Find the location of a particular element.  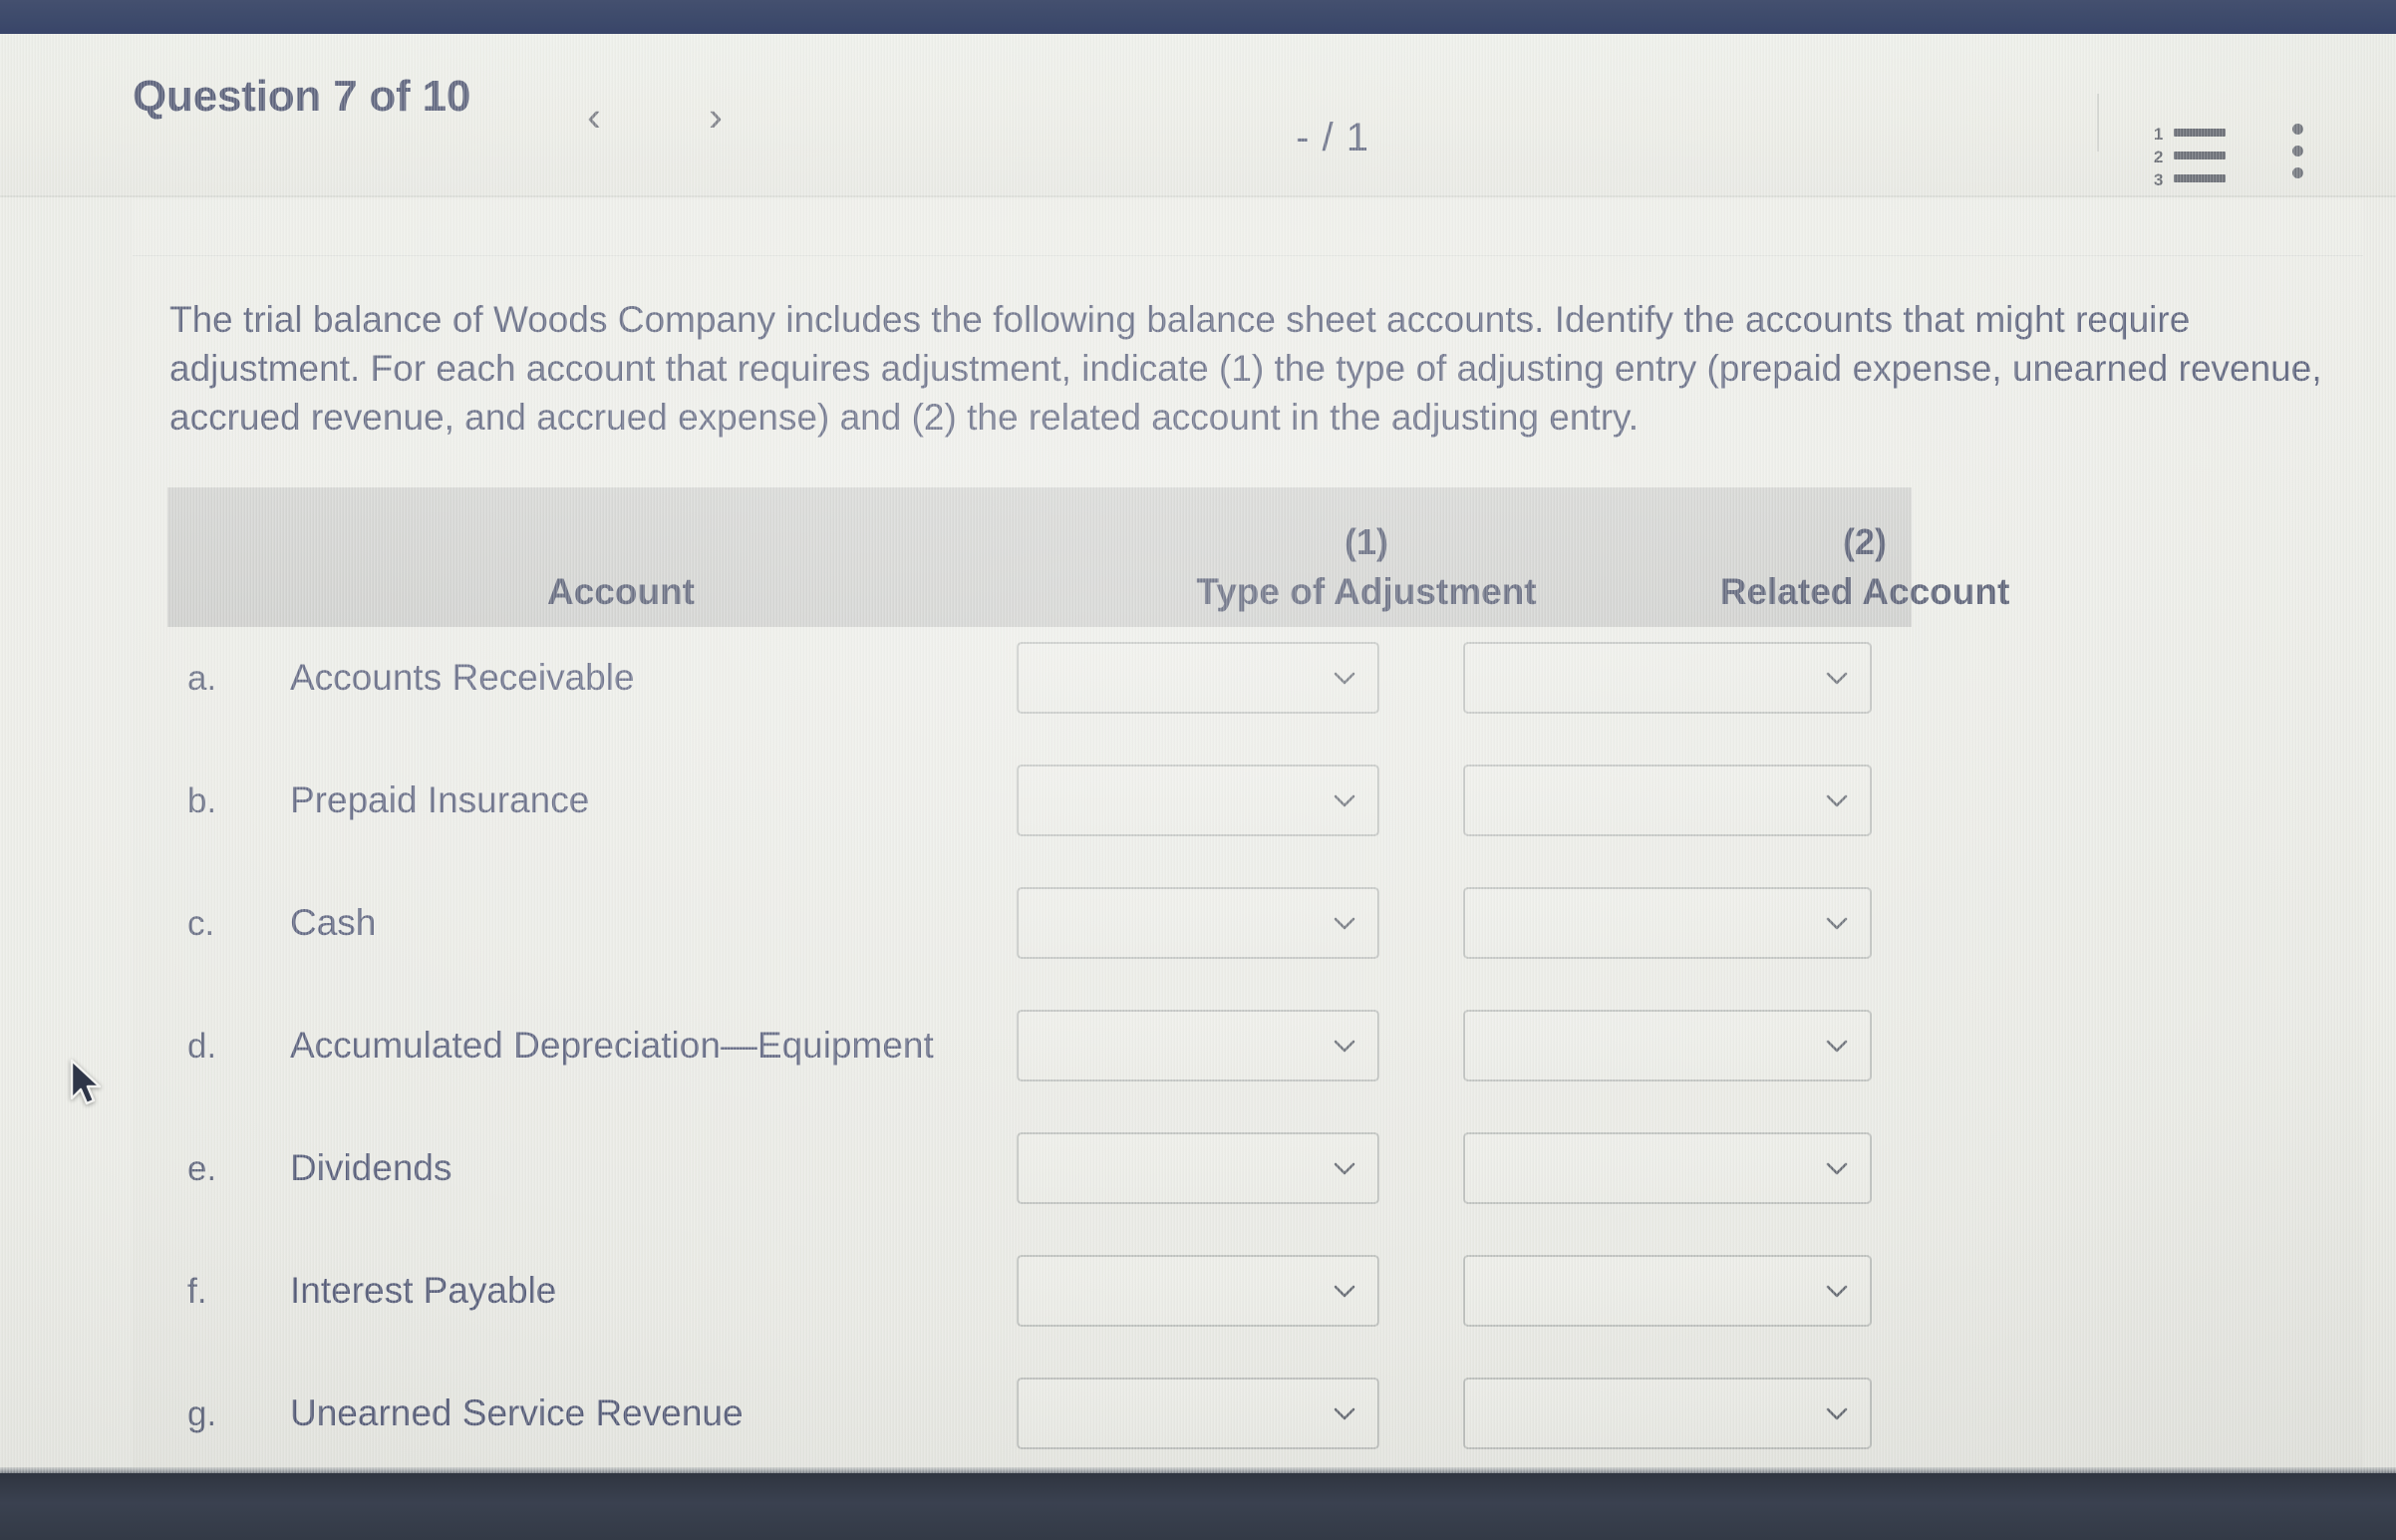

table-row: e. Dividends is located at coordinates (1039, 1179).